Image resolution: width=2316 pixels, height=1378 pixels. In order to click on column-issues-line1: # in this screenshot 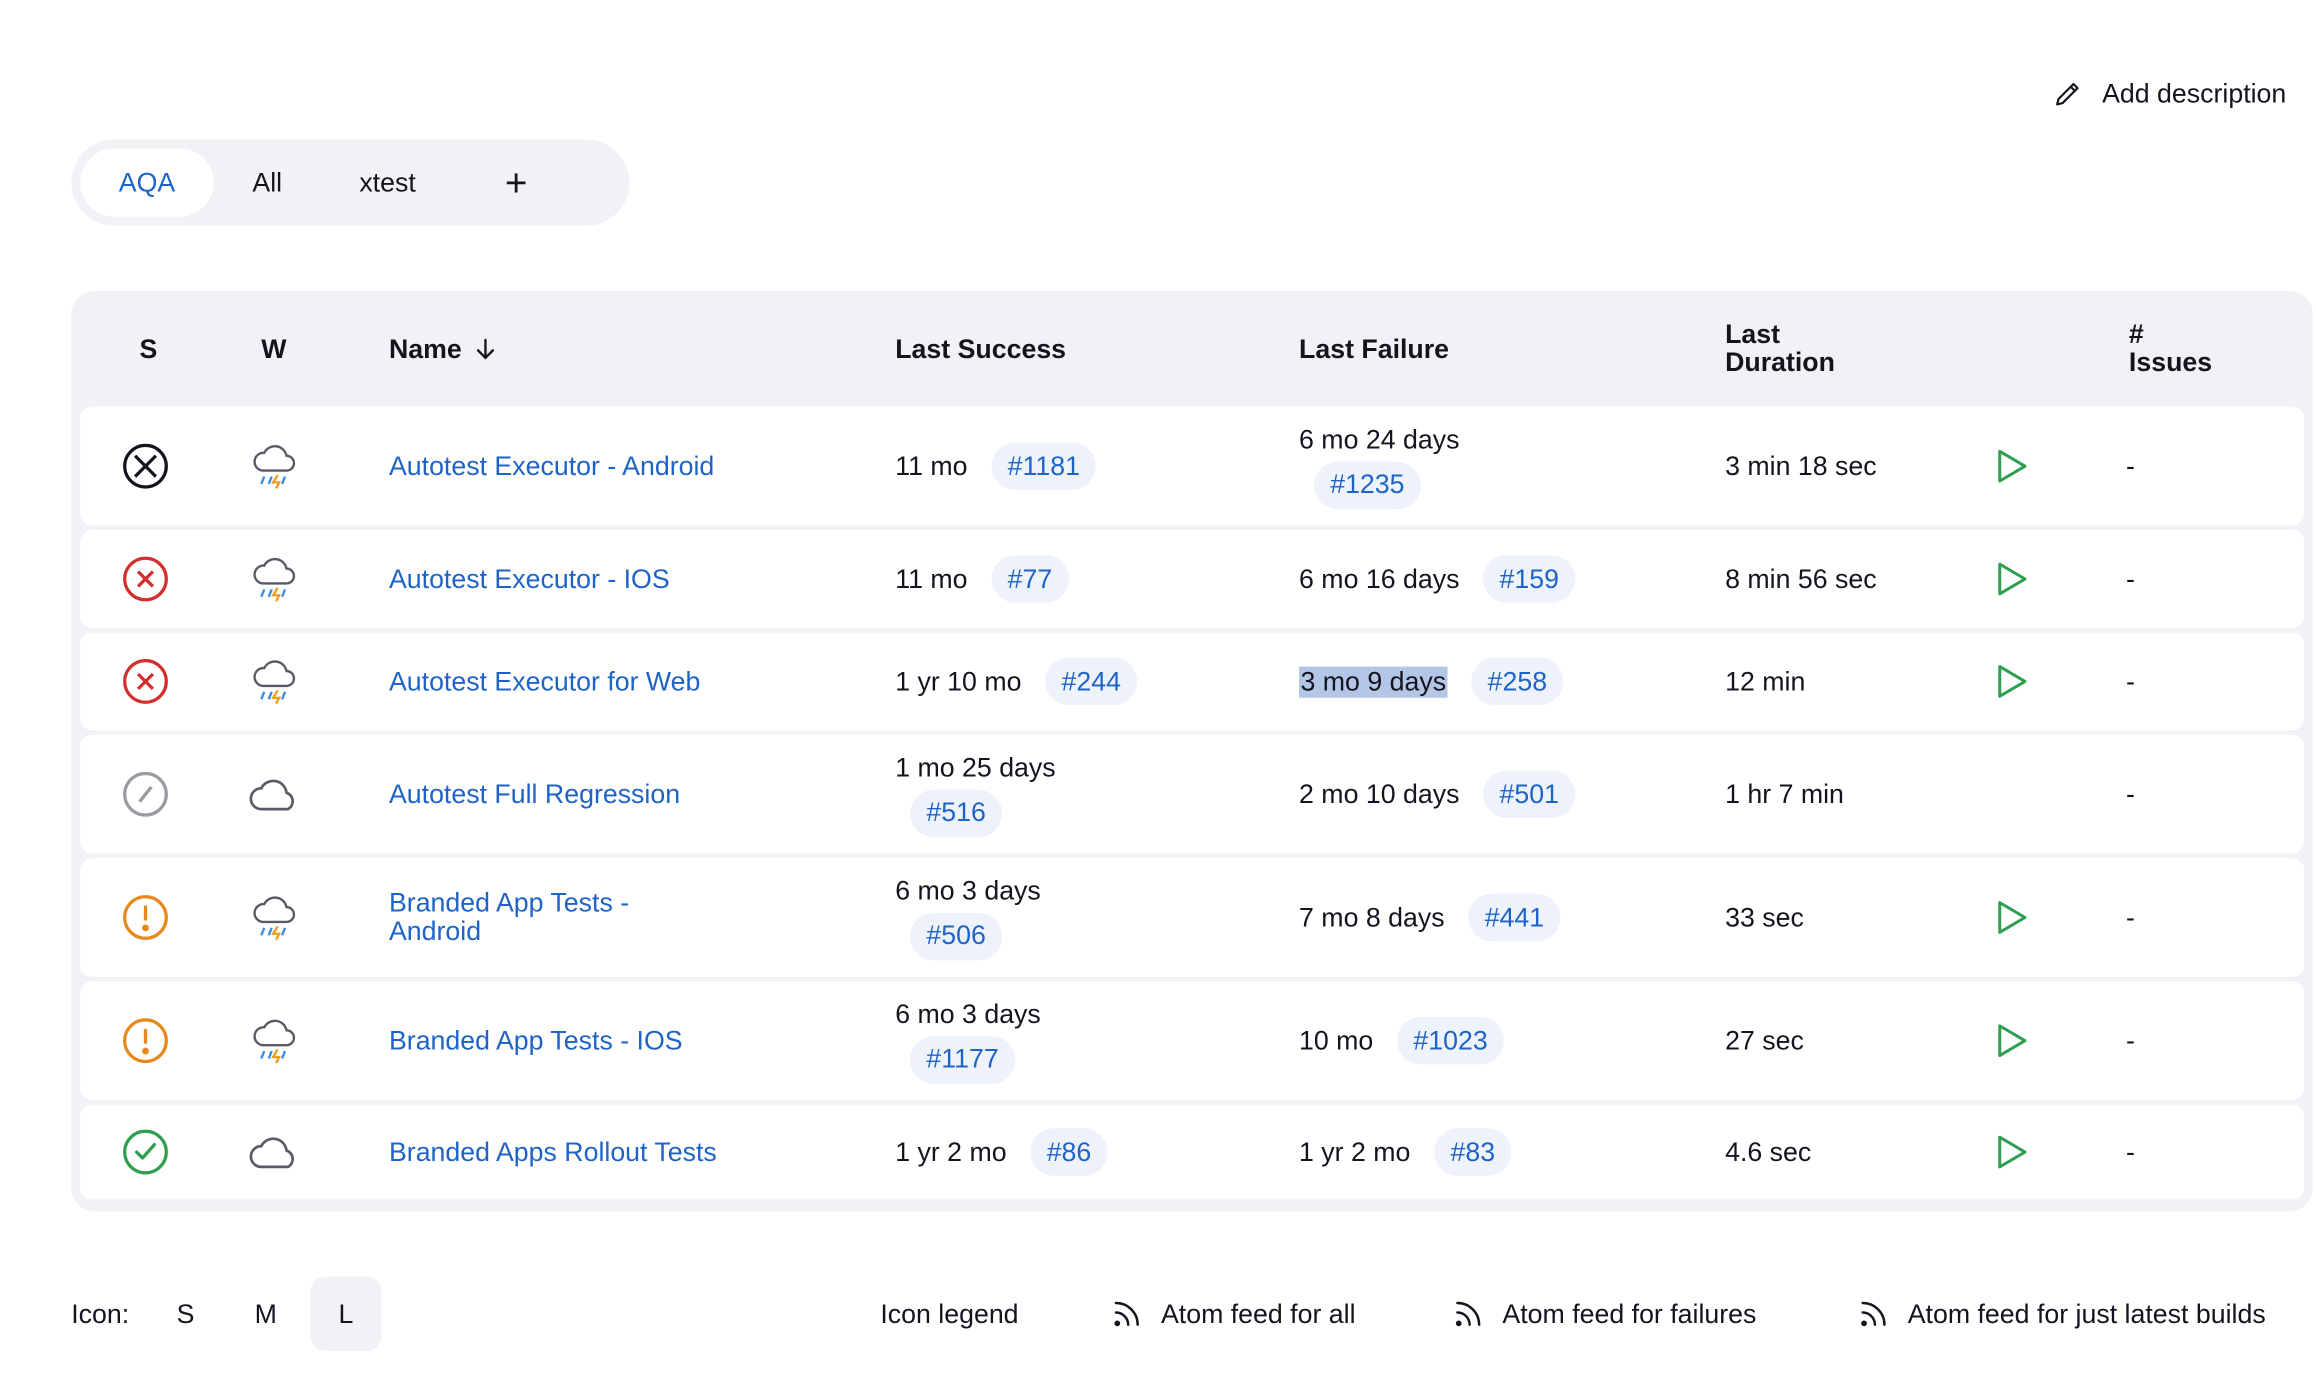, I will do `click(2136, 334)`.